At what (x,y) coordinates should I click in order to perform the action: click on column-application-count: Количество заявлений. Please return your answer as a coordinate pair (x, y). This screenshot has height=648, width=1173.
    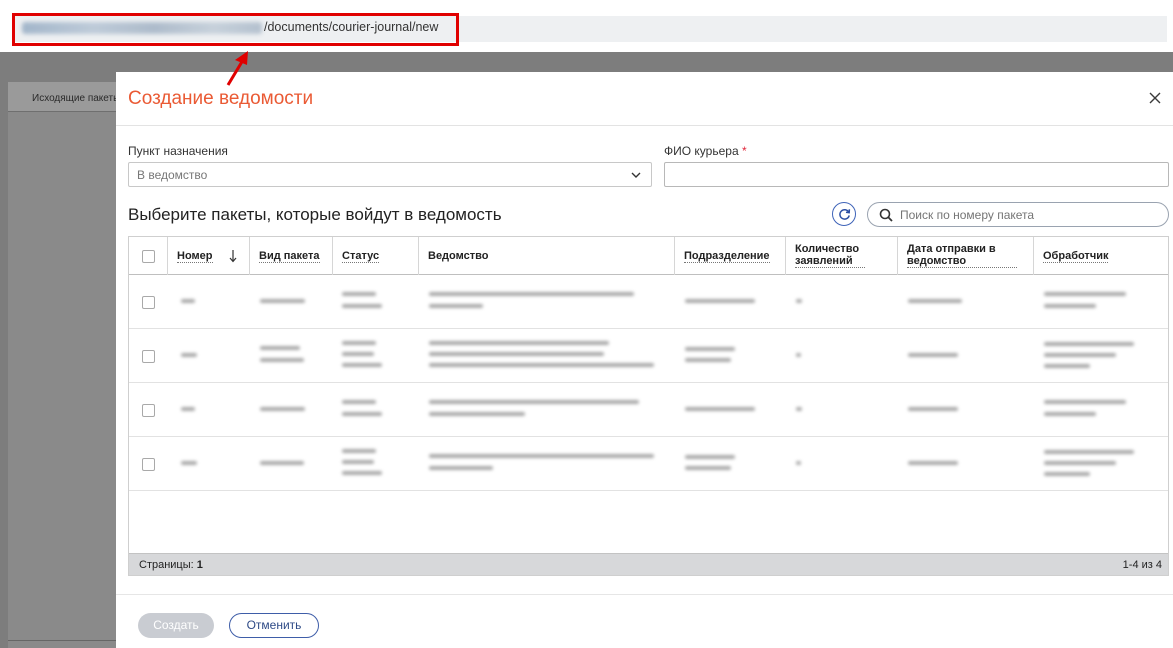
    Looking at the image, I should click on (842, 256).